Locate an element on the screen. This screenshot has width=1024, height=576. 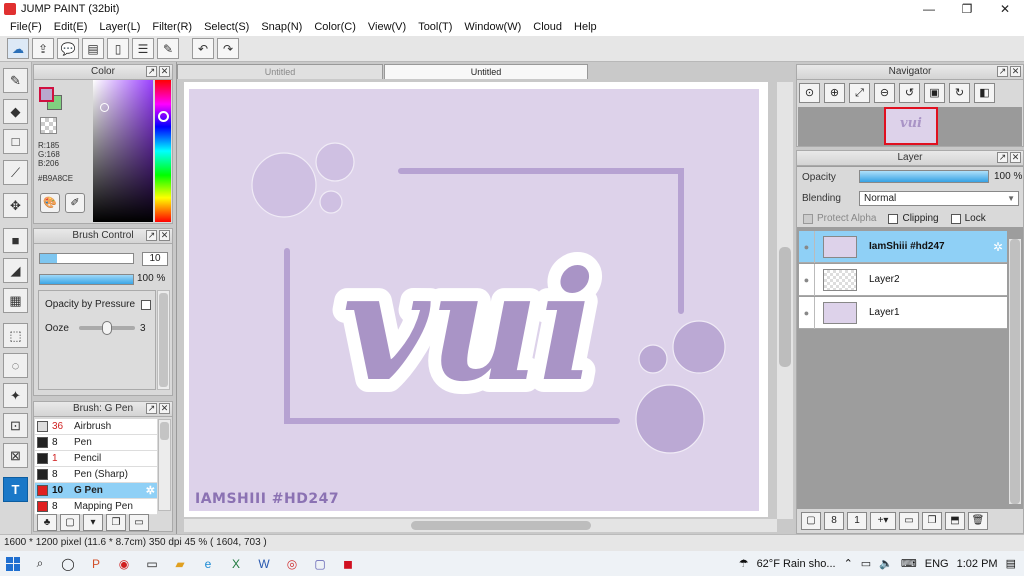
share-icon: ⇪ is located at coordinates (43, 48).